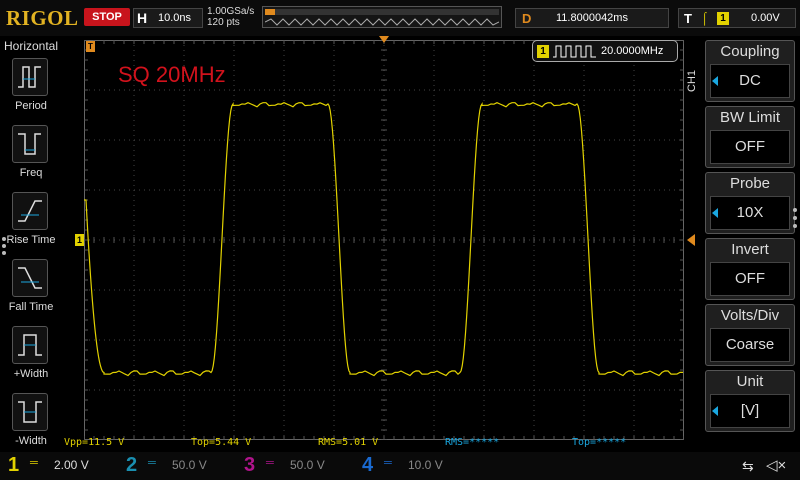 Image resolution: width=800 pixels, height=480 pixels. What do you see at coordinates (384, 39) in the screenshot?
I see `trigger-time-marker` at bounding box center [384, 39].